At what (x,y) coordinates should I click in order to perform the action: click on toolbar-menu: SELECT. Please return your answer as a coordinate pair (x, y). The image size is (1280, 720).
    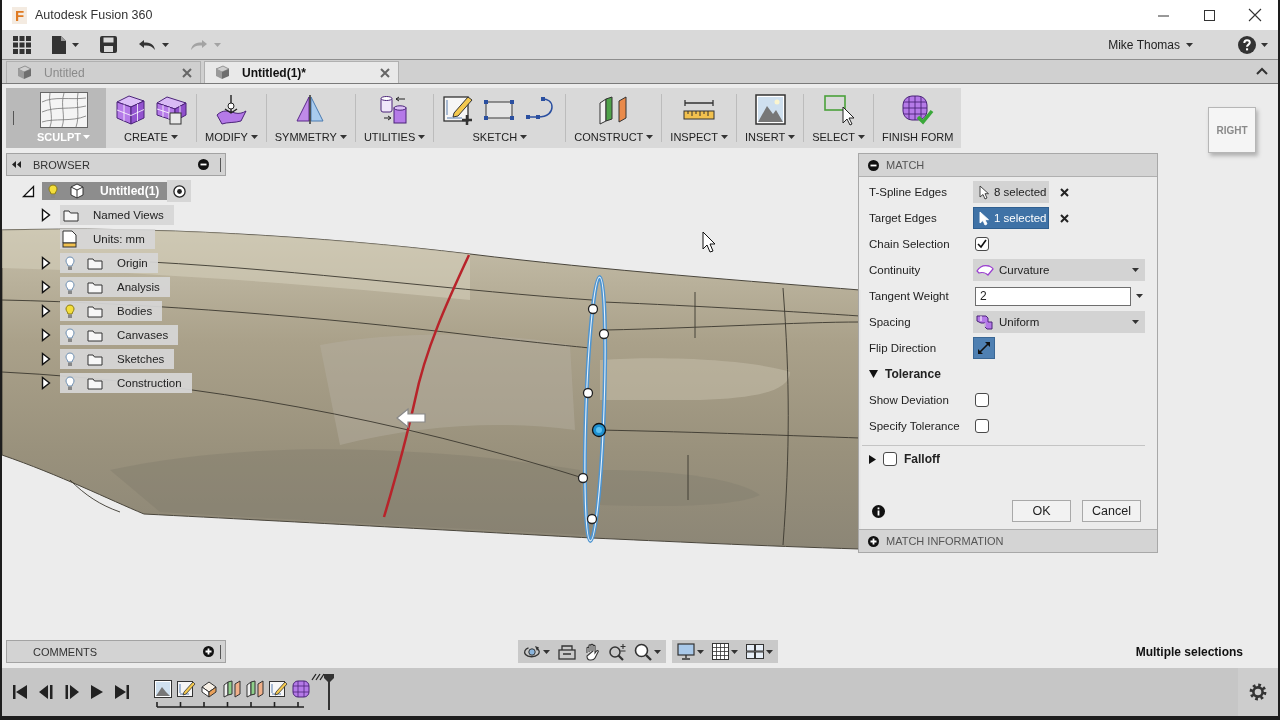
    Looking at the image, I should click on (838, 137).